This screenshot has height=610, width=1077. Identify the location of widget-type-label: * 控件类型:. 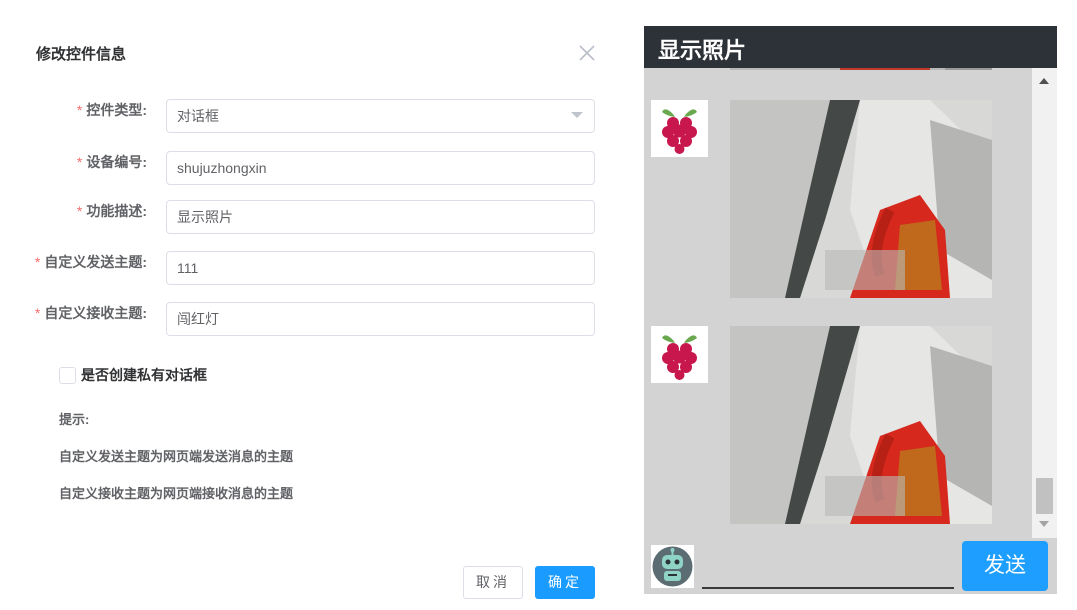
(111, 110).